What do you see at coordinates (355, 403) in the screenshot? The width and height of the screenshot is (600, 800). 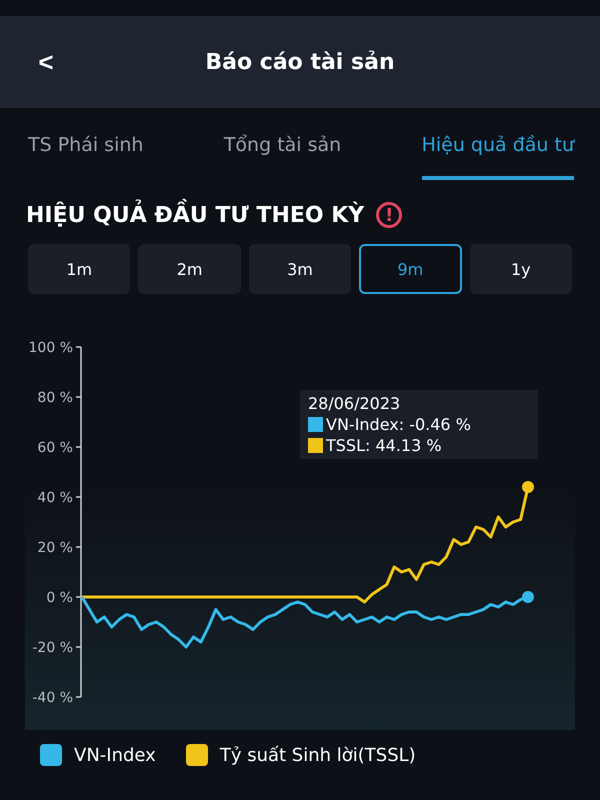 I see `tooltip-date: 28/06/2023` at bounding box center [355, 403].